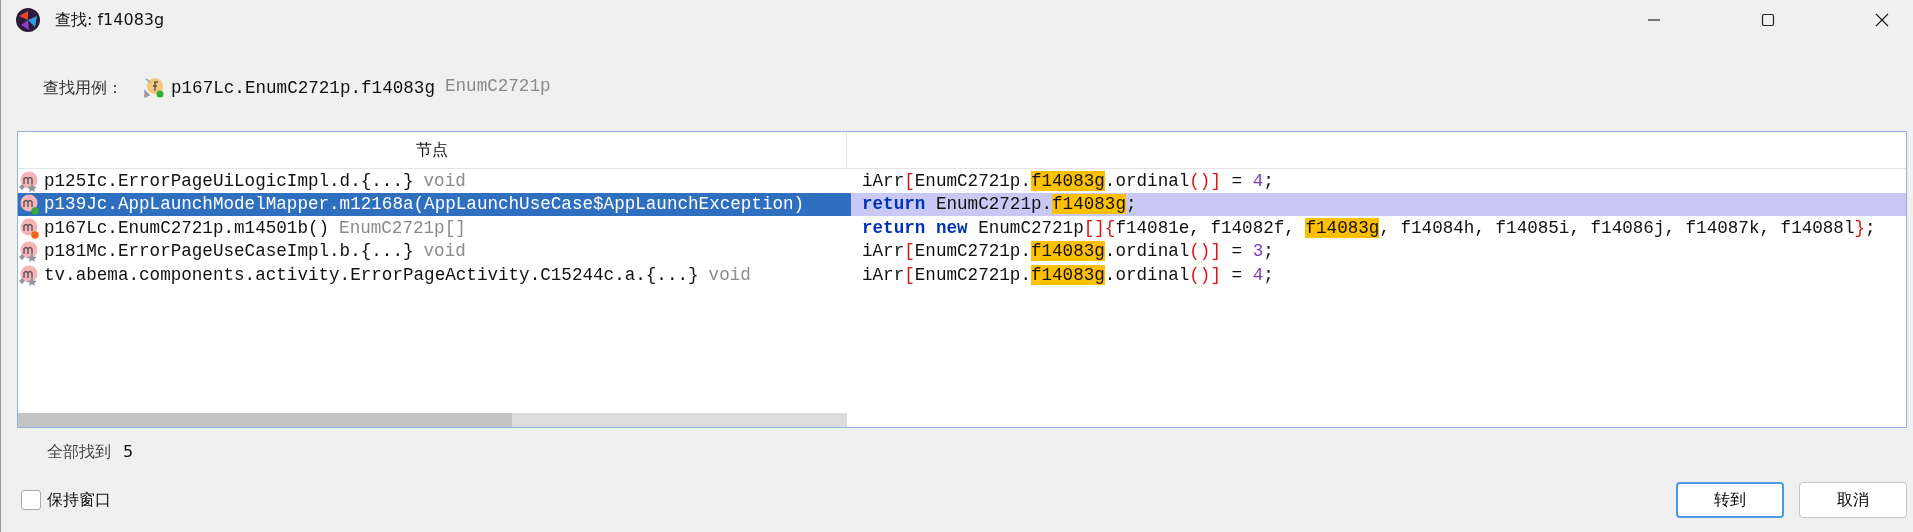  What do you see at coordinates (303, 88) in the screenshot?
I see `query-field-name: p167Lc.EnumC2721p.f14083g` at bounding box center [303, 88].